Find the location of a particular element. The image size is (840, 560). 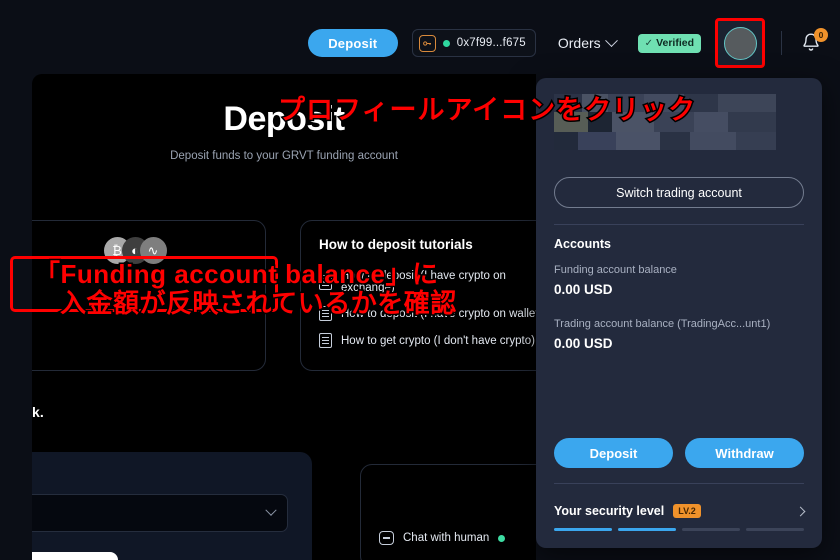

chat-bubble-icon is located at coordinates (386, 538).